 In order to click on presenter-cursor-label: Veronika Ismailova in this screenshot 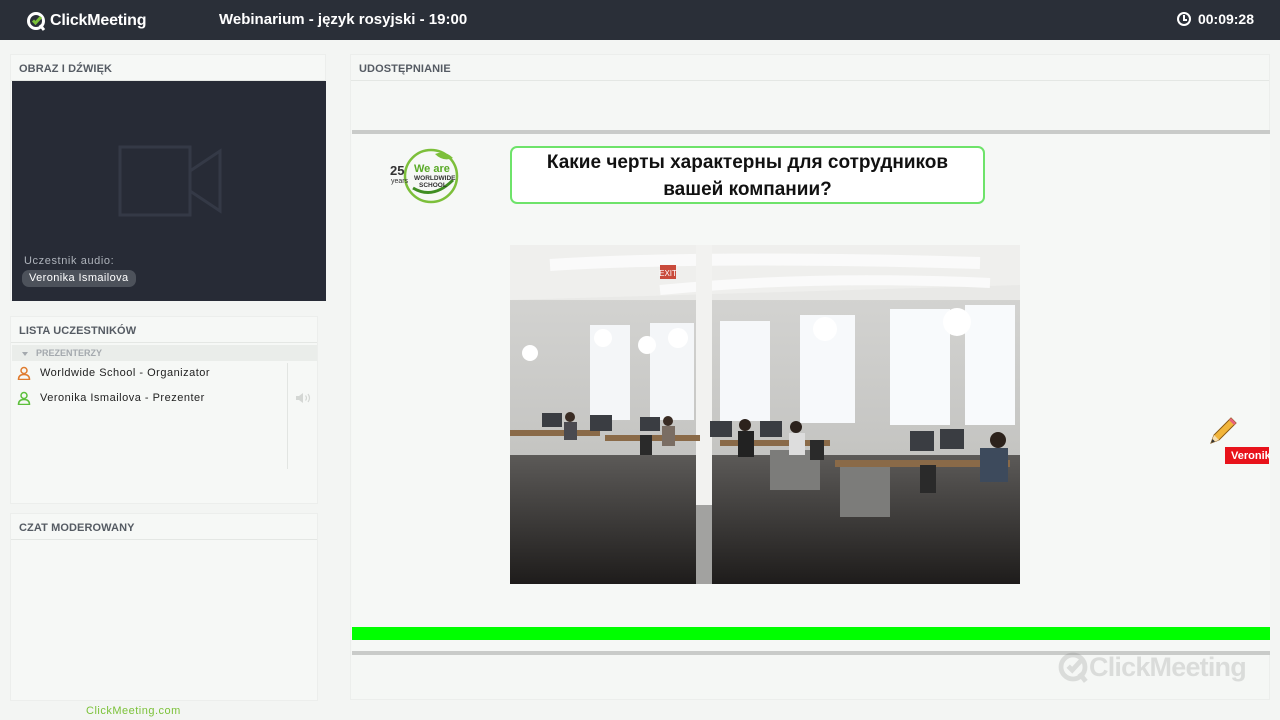, I will do `click(1247, 455)`.